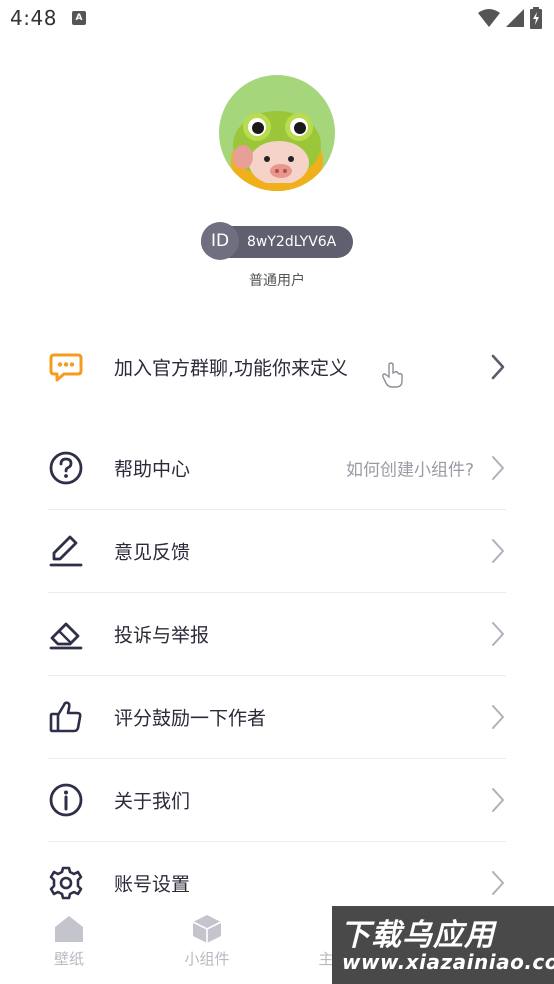 The width and height of the screenshot is (554, 984). Describe the element at coordinates (65, 717) in the screenshot. I see `thumbs-up-icon` at that location.